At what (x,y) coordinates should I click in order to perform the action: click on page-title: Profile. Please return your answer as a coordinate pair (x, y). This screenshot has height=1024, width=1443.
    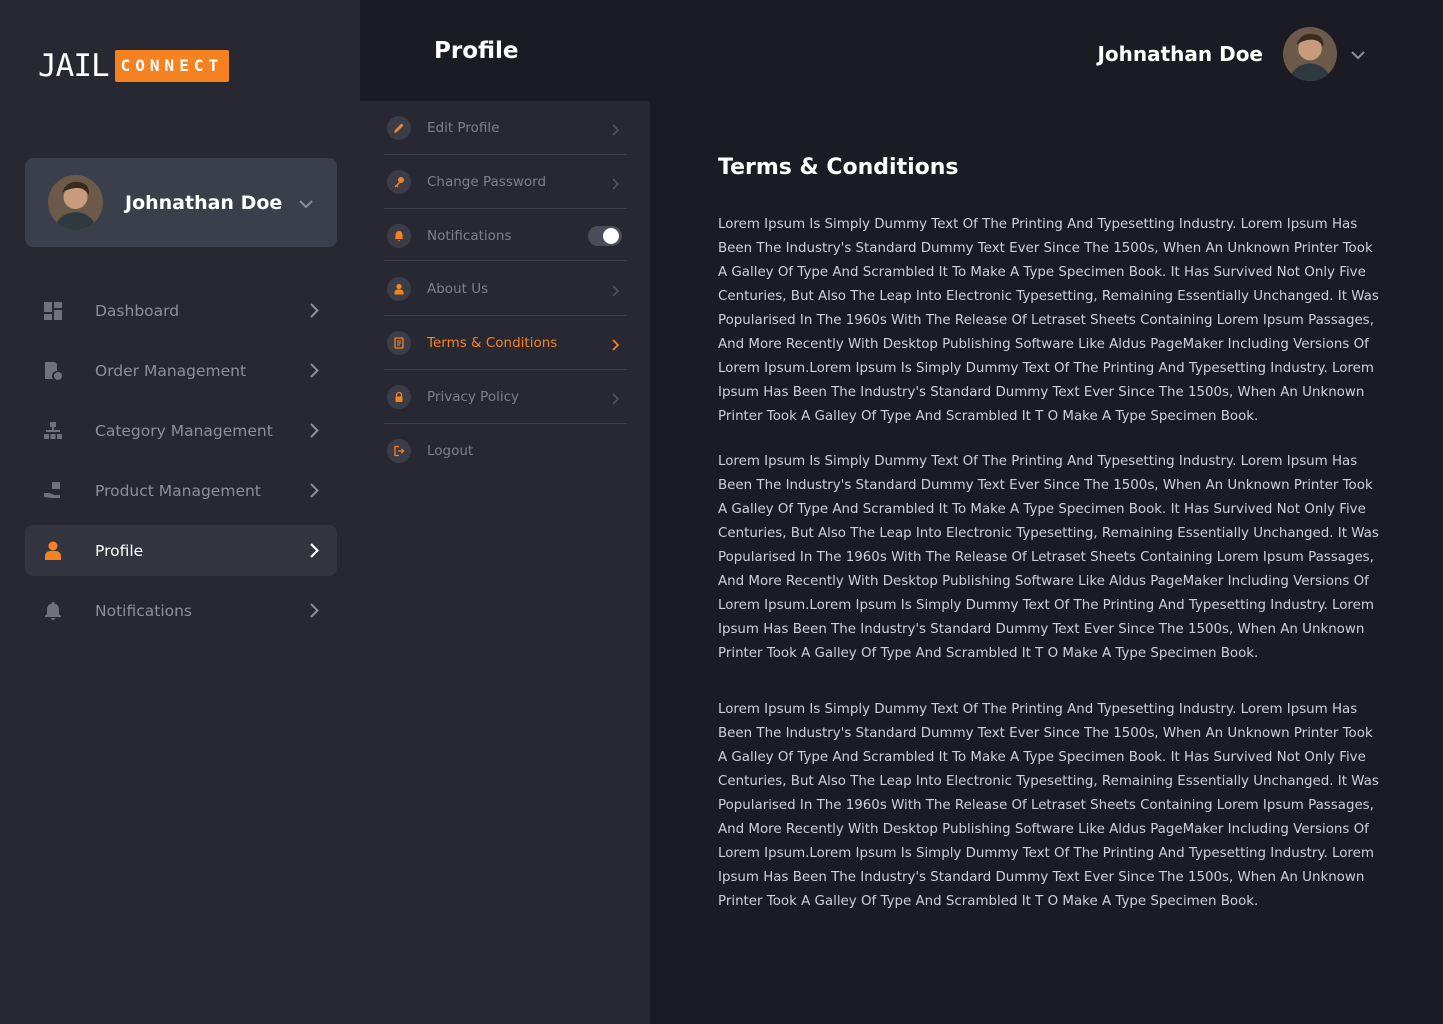
    Looking at the image, I should click on (476, 51).